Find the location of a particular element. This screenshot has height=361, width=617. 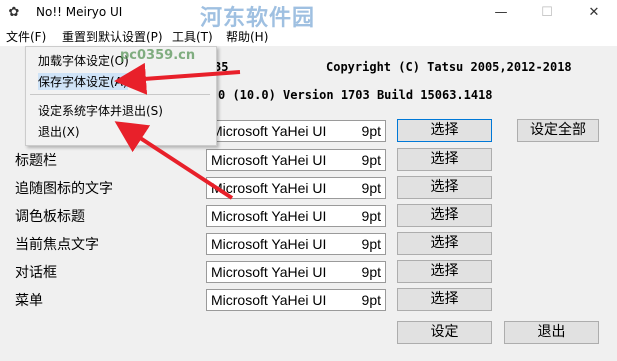

arrow-to-save is located at coordinates (177, 78).